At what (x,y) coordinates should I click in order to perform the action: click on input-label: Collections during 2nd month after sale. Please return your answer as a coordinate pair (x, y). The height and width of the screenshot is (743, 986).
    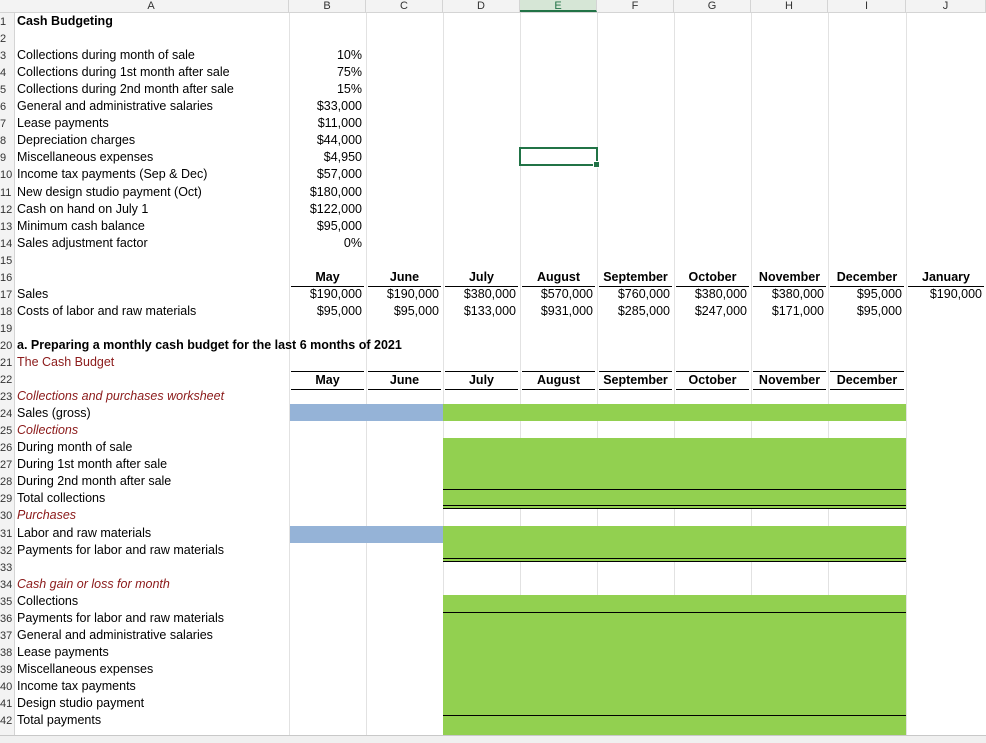
    Looking at the image, I should click on (125, 89).